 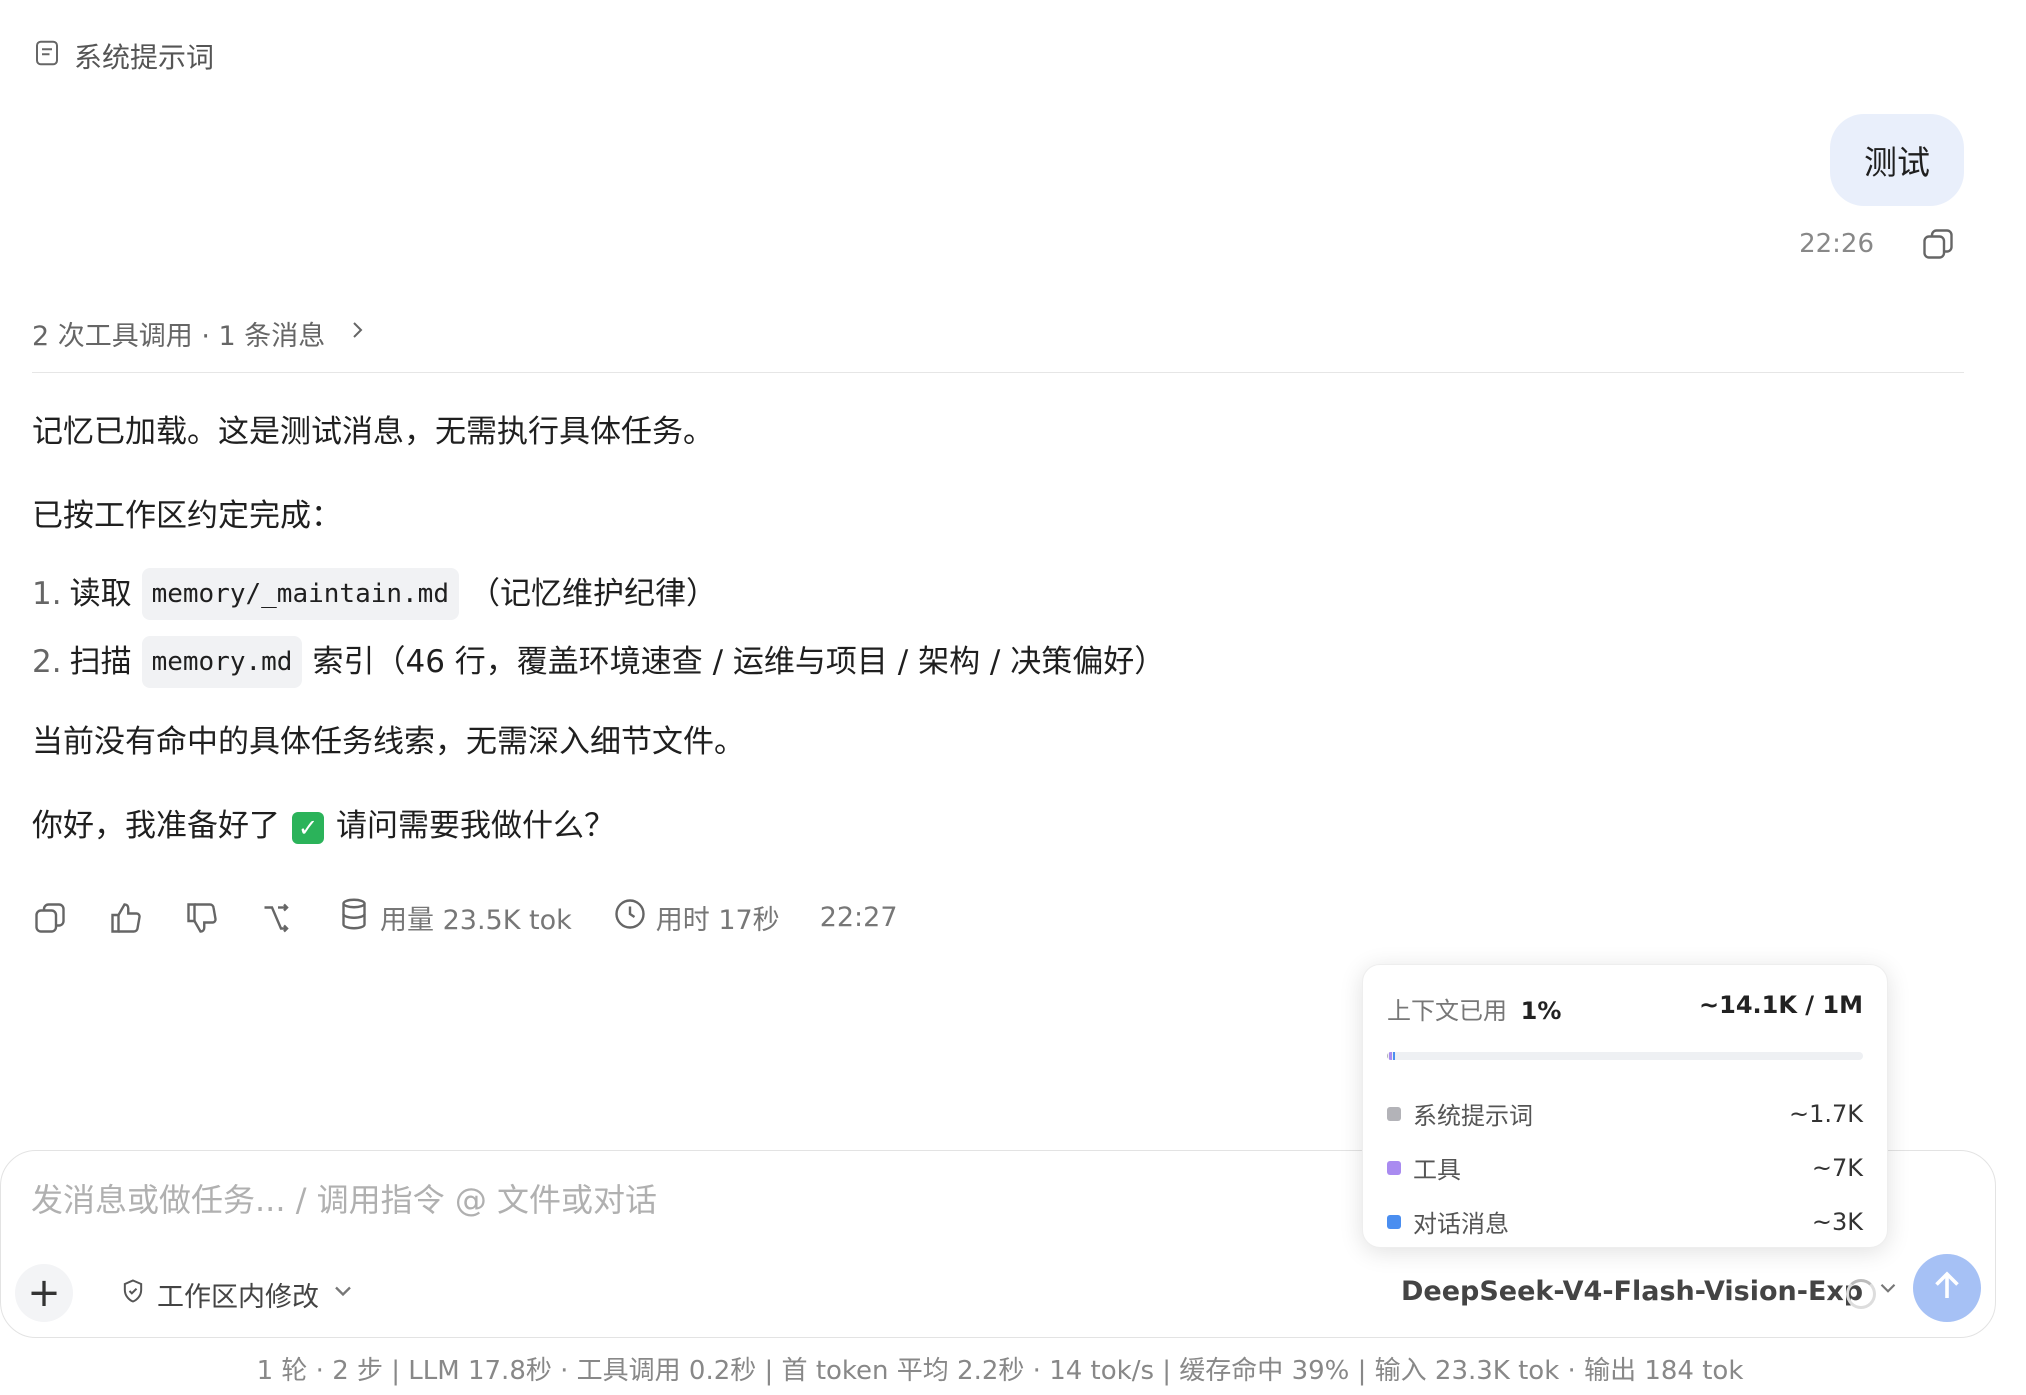 I want to click on context-label: 上下文已用, so click(x=1447, y=1011).